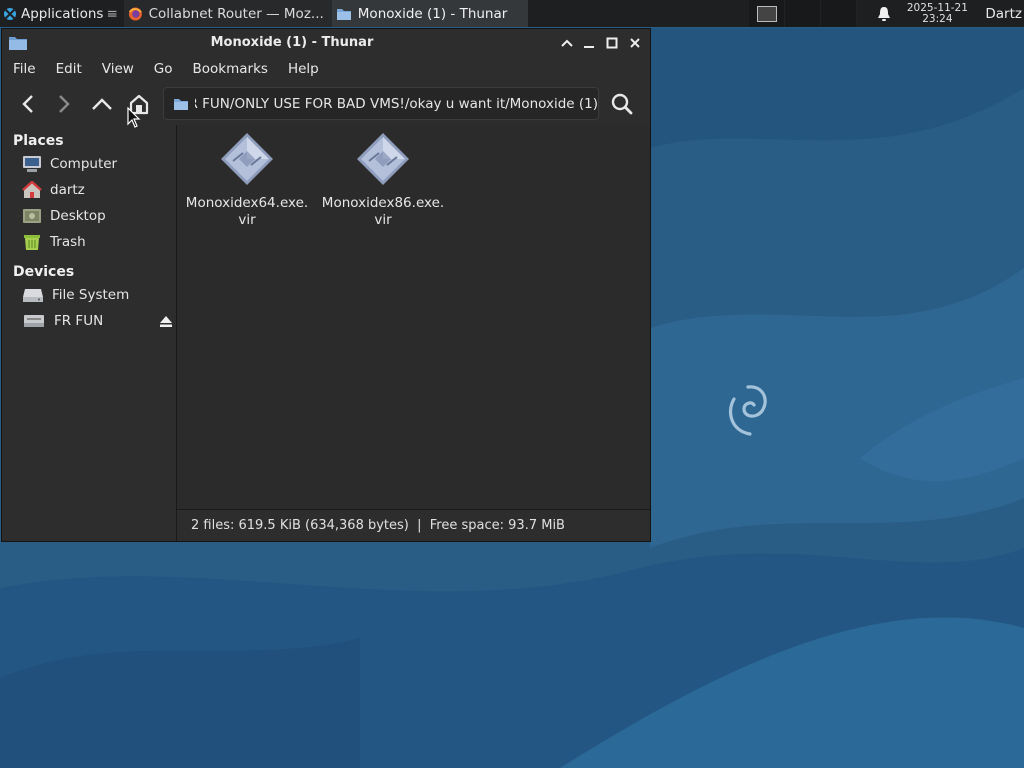  Describe the element at coordinates (747, 410) in the screenshot. I see `debian-logo-icon` at that location.